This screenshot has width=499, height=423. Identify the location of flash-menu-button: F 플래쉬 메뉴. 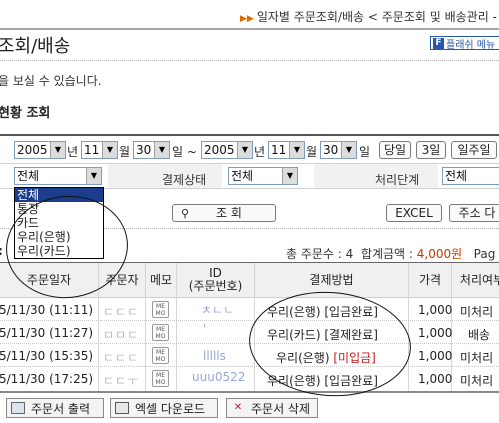
(464, 43).